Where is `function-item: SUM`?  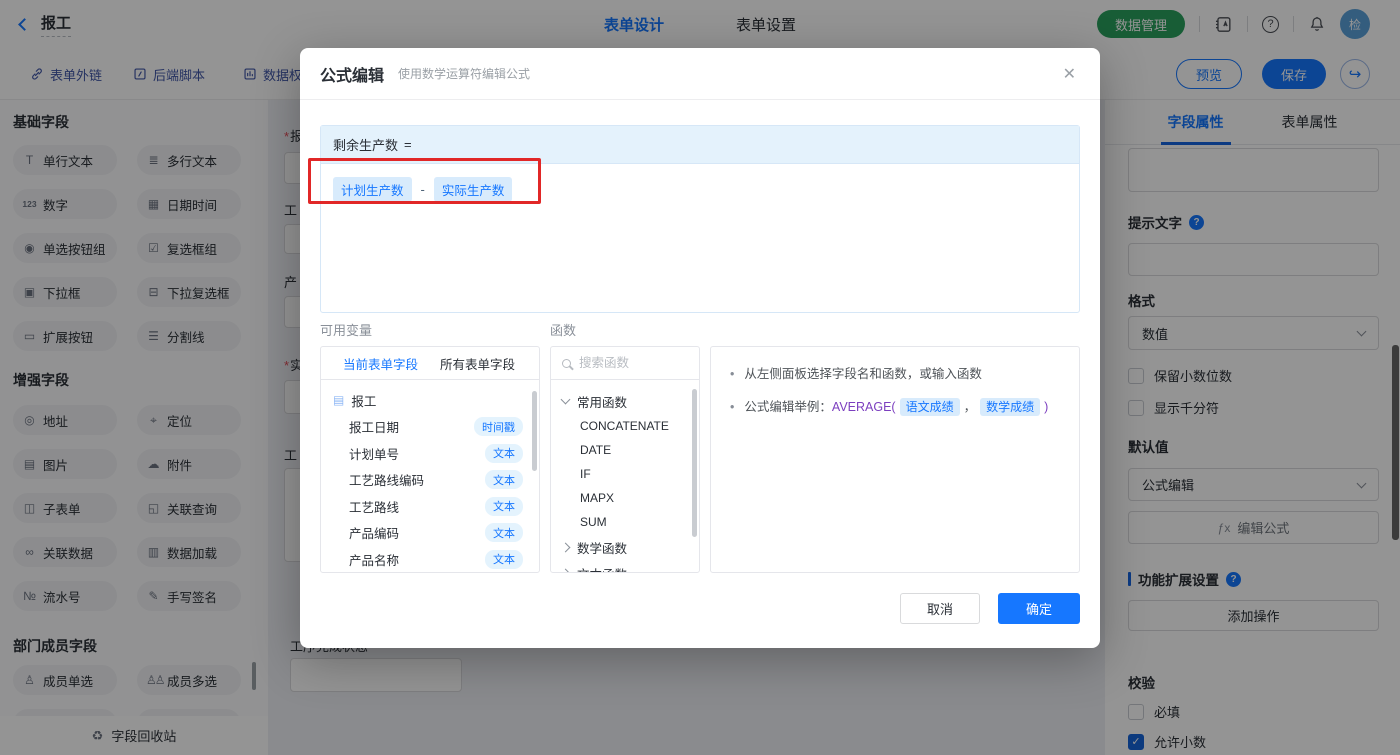
function-item: SUM is located at coordinates (630, 522).